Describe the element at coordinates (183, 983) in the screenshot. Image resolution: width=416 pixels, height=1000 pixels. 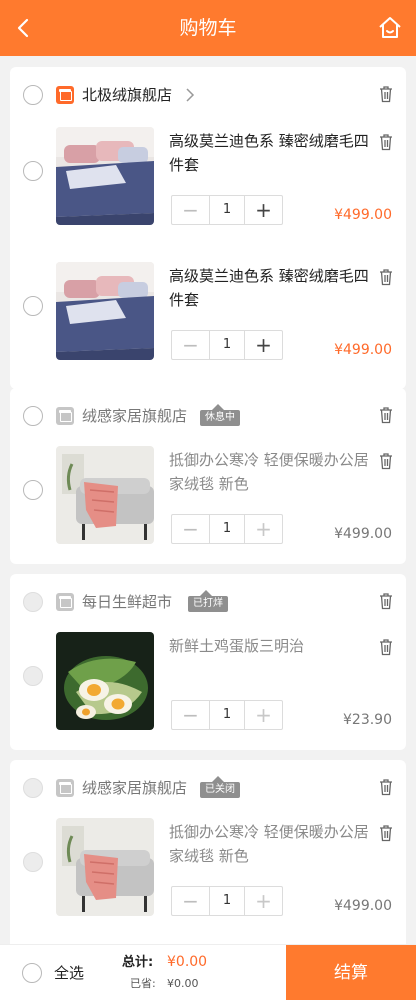
I see `saved-value: ¥0.00` at that location.